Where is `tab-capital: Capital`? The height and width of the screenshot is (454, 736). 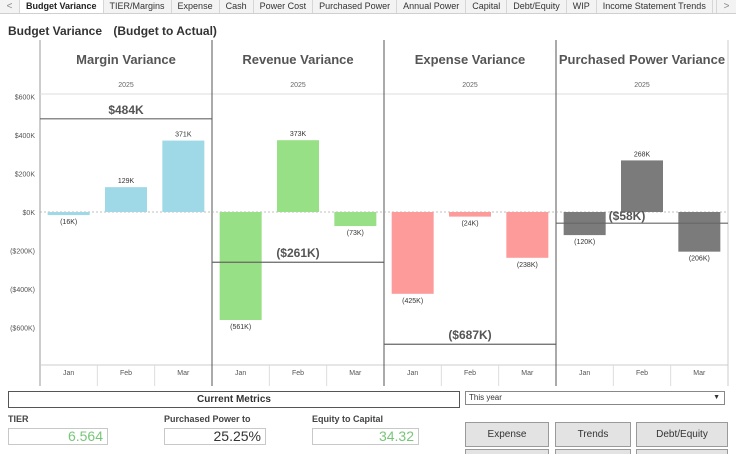 tab-capital: Capital is located at coordinates (487, 6).